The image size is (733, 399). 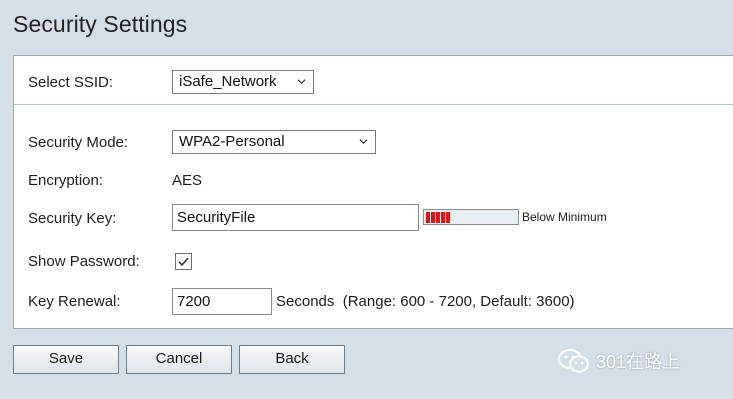 I want to click on checkmark-icon, so click(x=183, y=262).